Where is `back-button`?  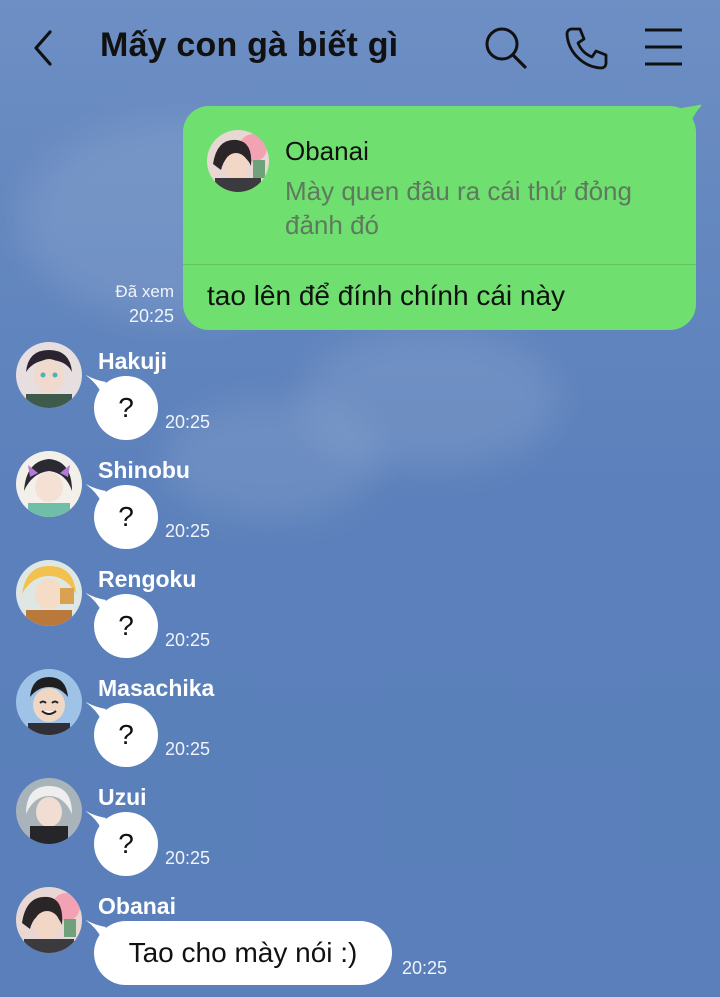
back-button is located at coordinates (43, 48).